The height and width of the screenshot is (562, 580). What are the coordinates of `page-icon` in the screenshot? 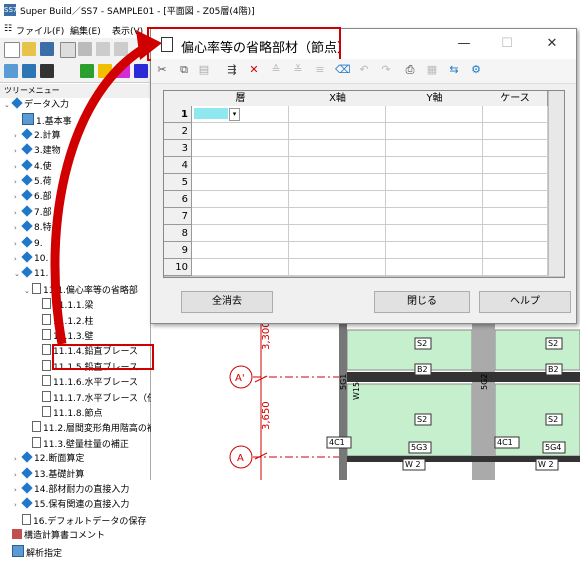 It's located at (26, 519).